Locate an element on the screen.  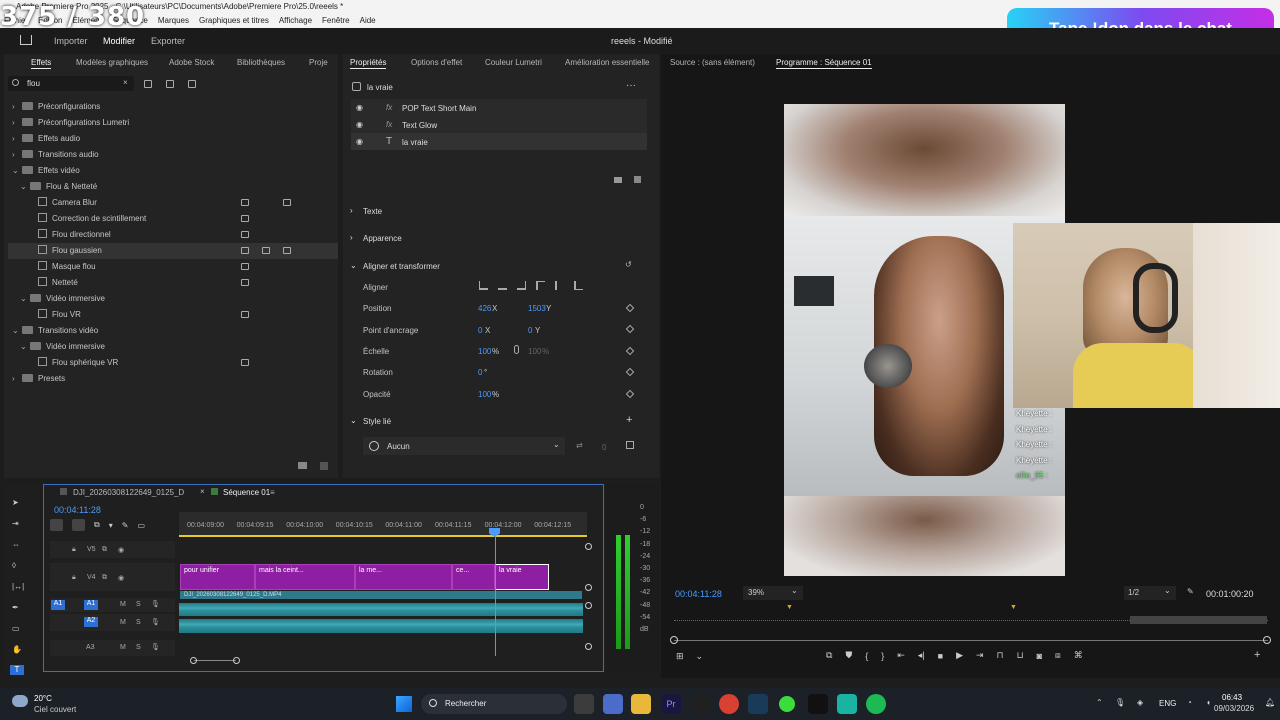
obs-icon is located at coordinates (700, 704).